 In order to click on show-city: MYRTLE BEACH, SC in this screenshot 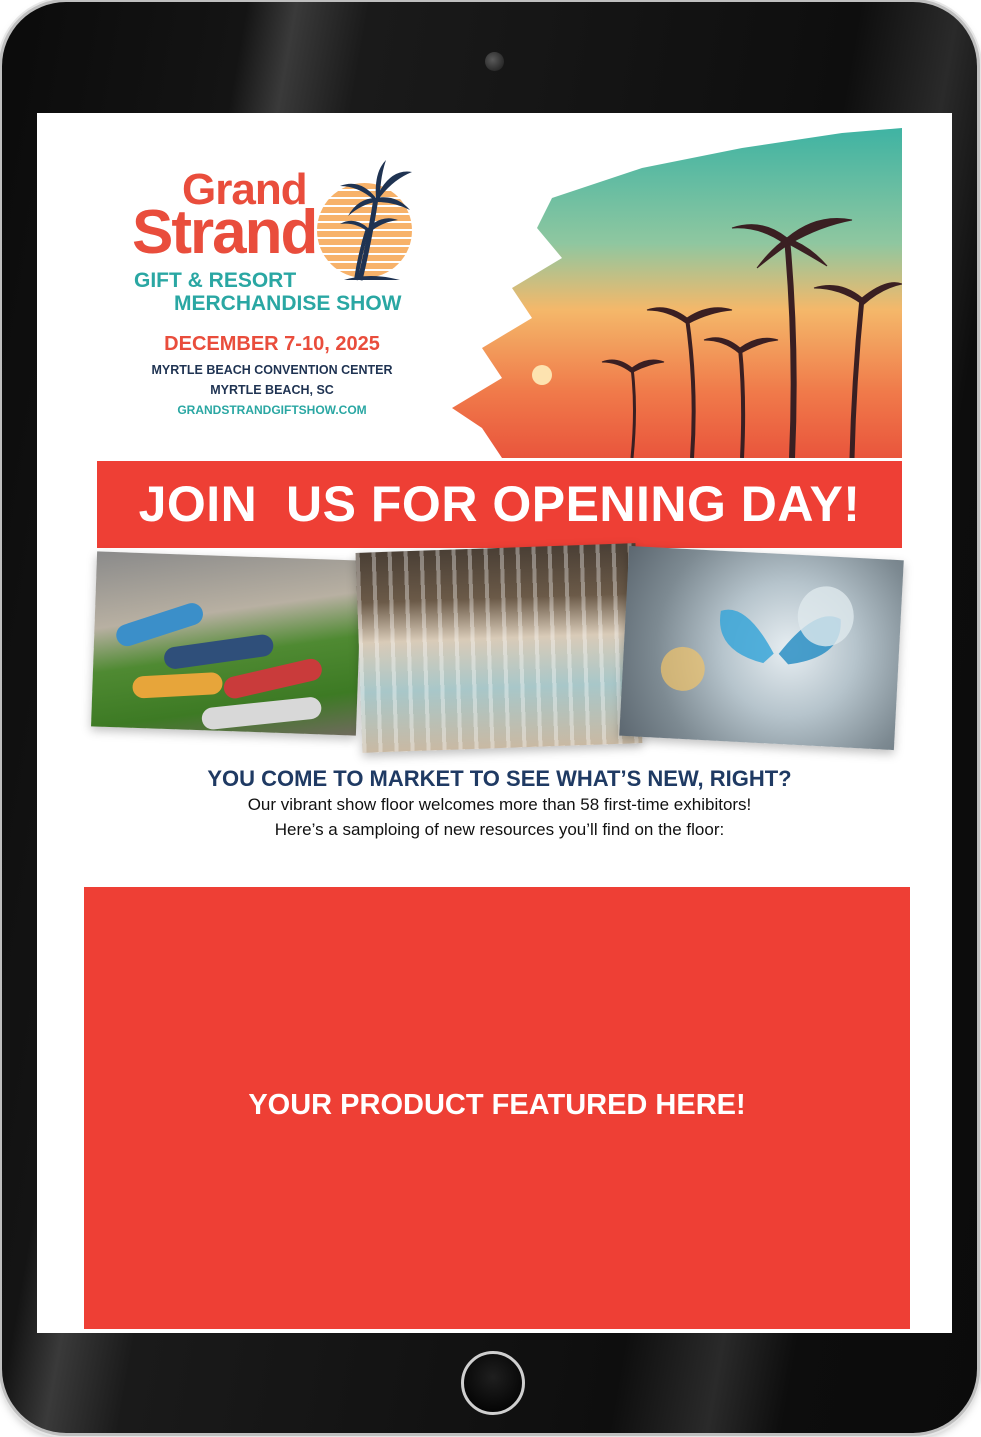, I will do `click(272, 390)`.